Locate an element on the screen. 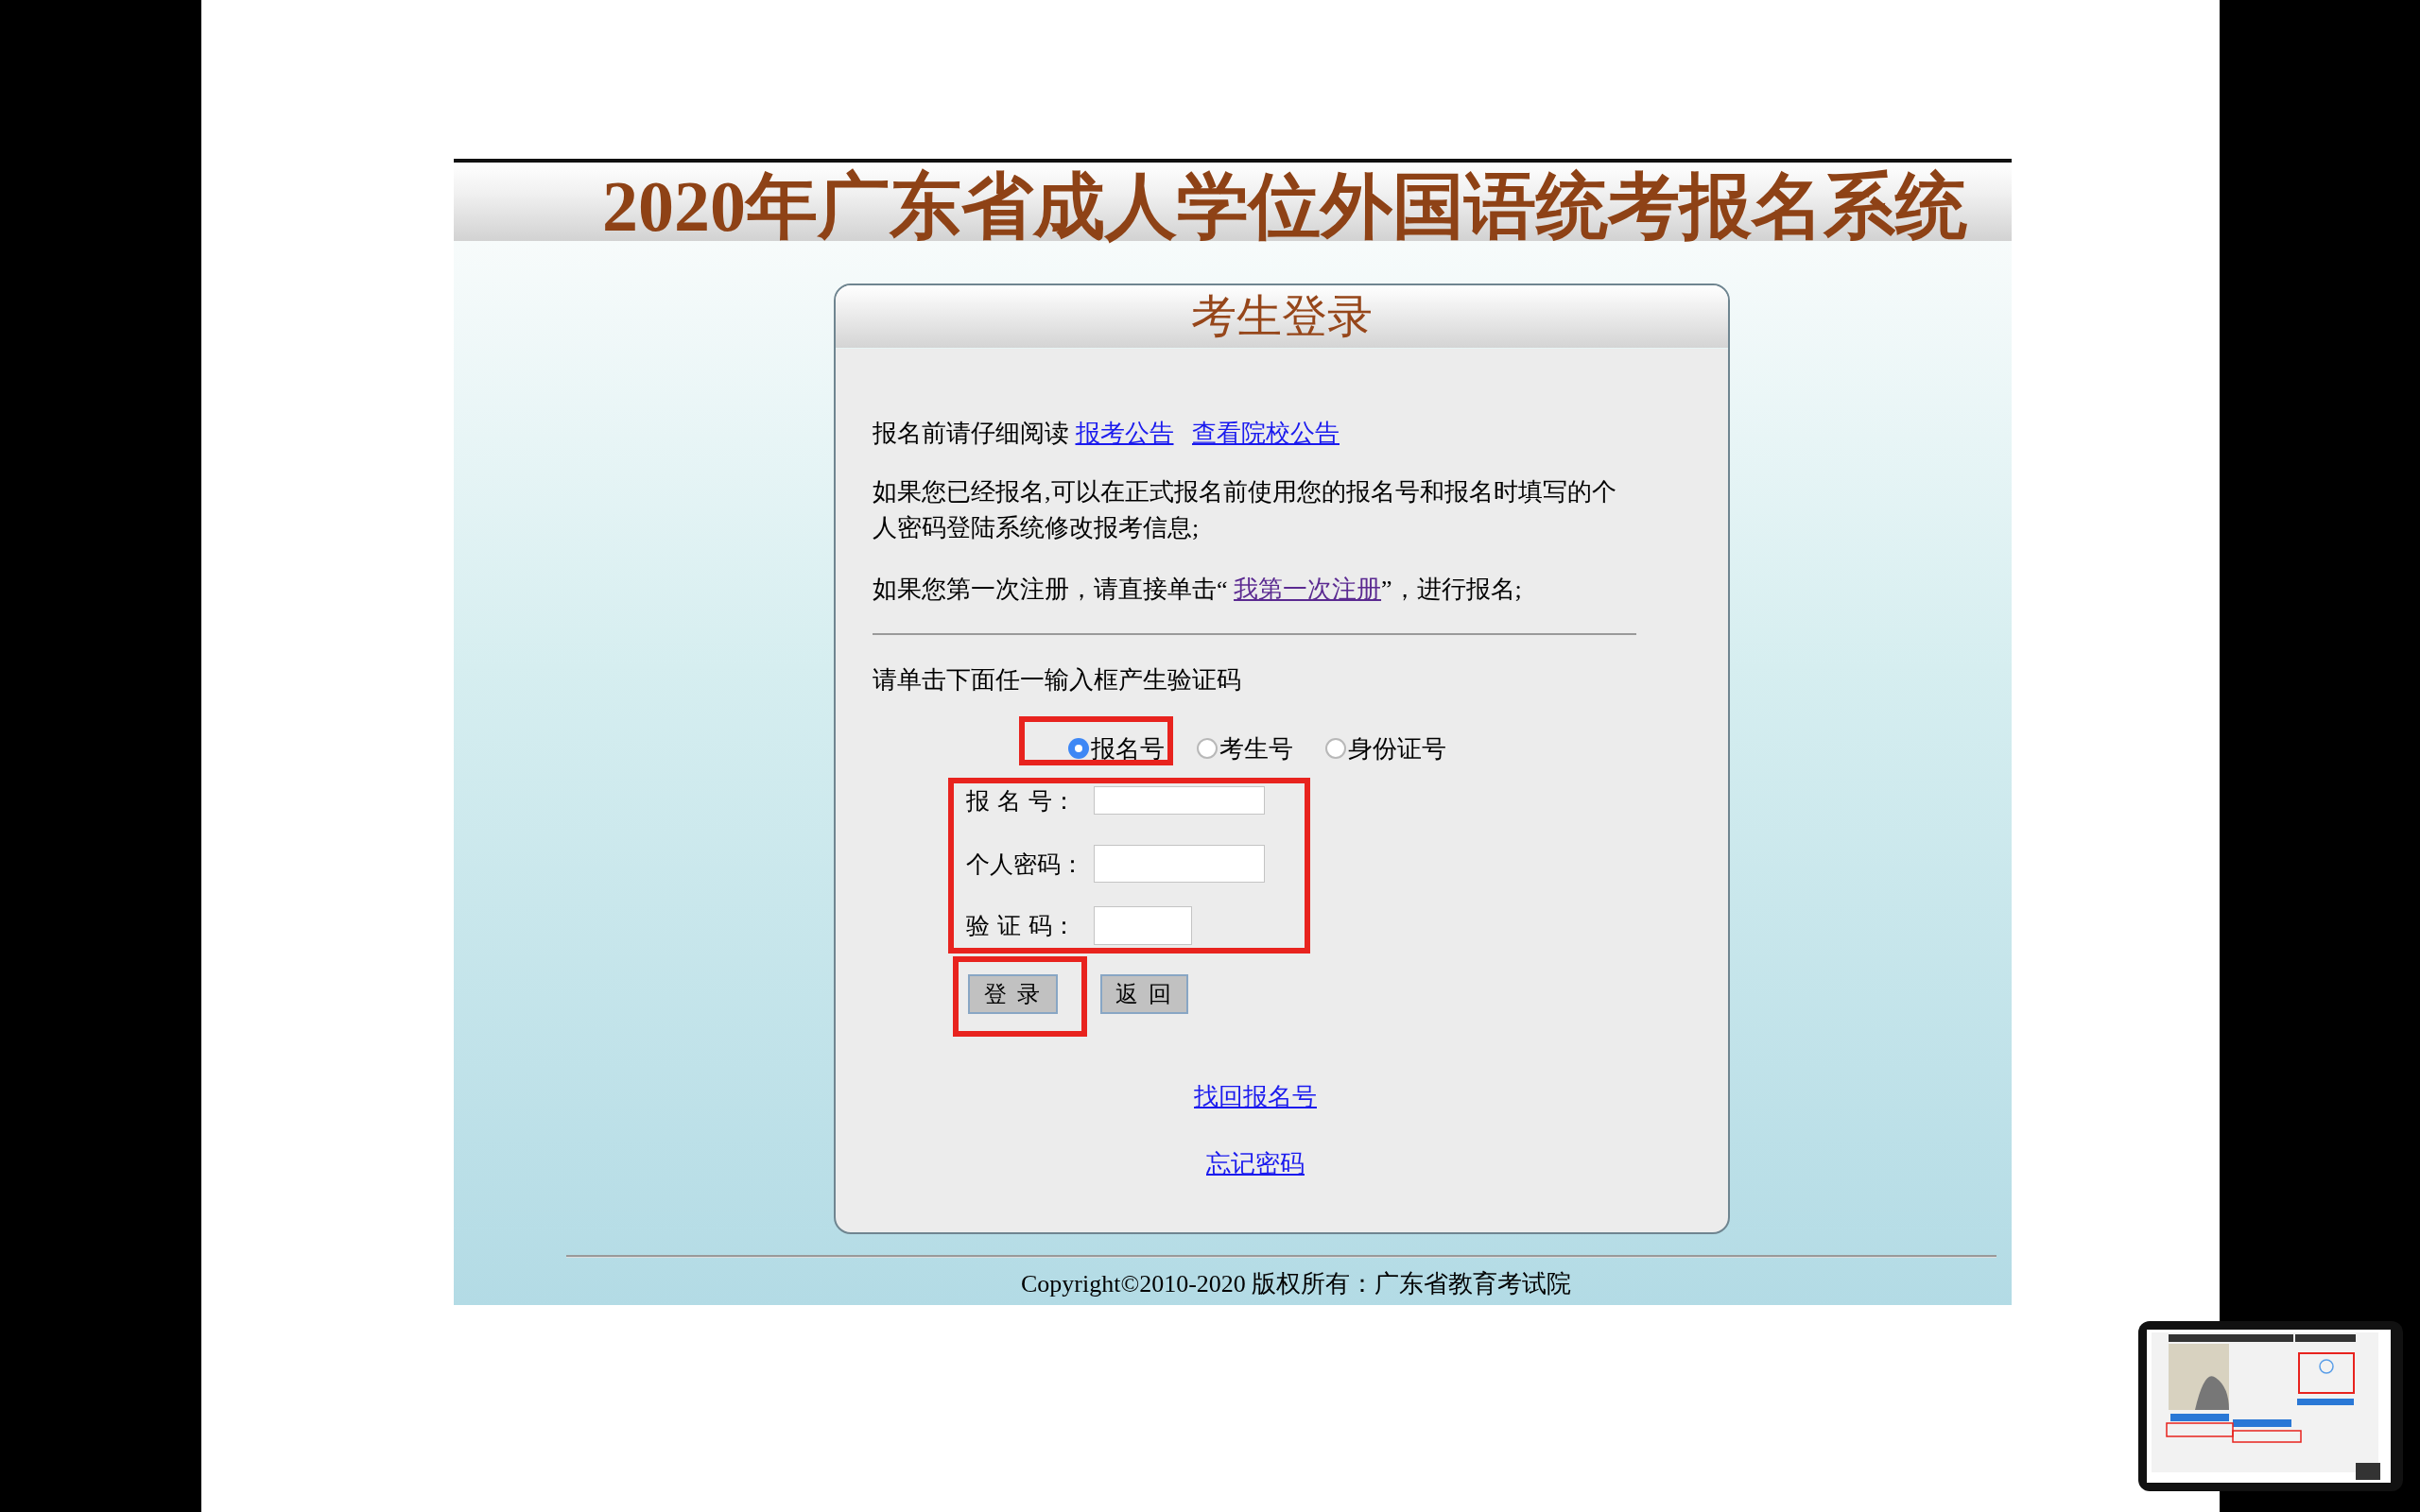  radio-label: 报名号 is located at coordinates (1128, 749).